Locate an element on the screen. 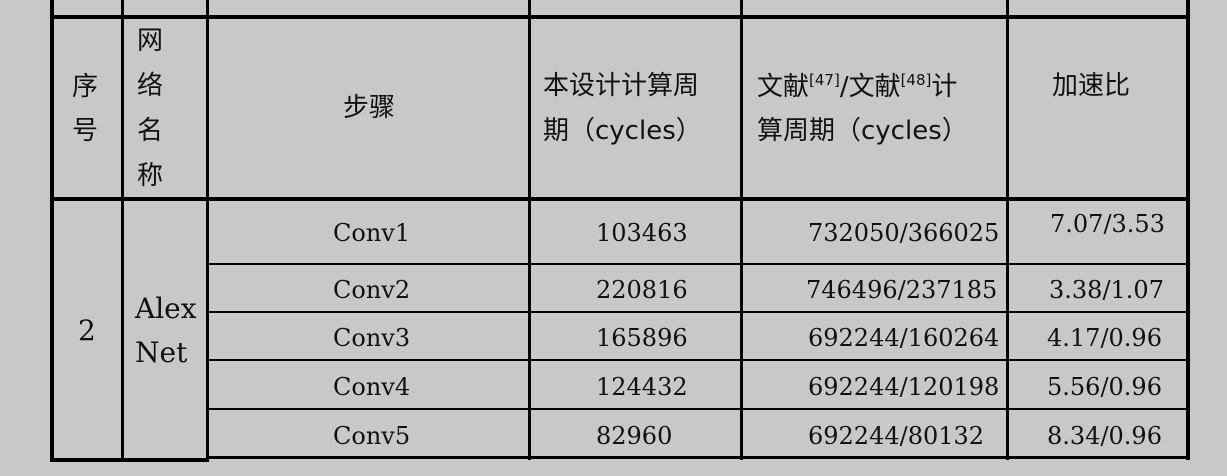 Image resolution: width=1227 pixels, height=476 pixels. header-this-design-line1: 本设计计算周 is located at coordinates (621, 86).